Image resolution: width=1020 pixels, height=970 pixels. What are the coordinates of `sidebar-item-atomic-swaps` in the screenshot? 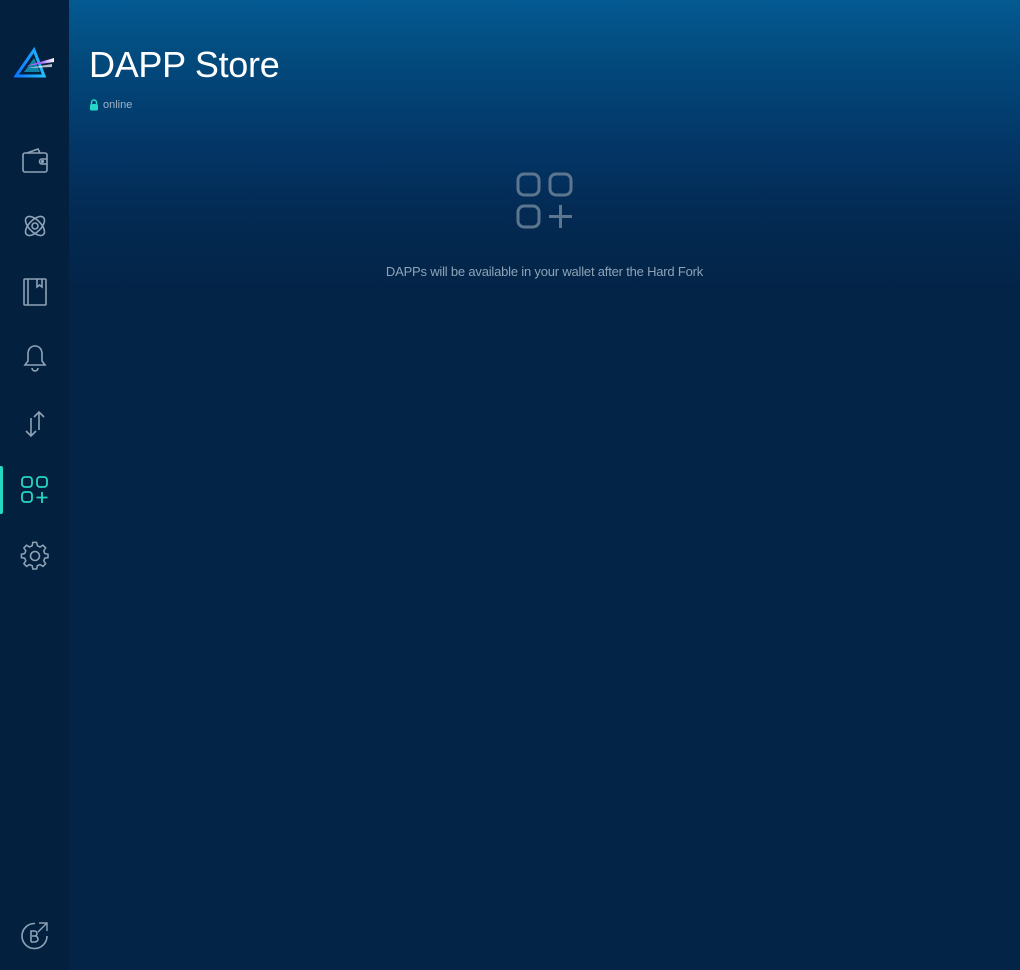 It's located at (34, 226).